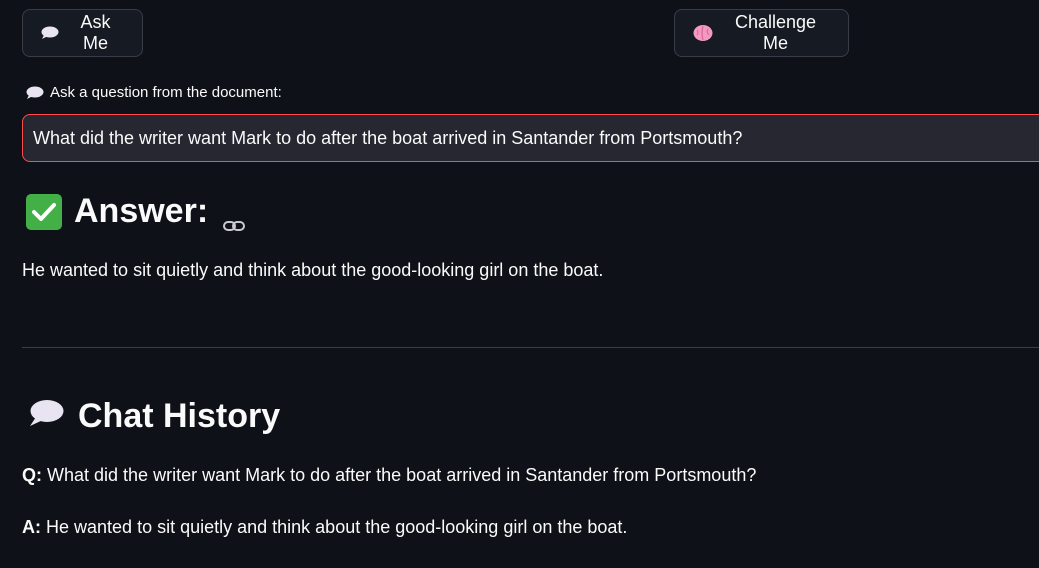 The image size is (1039, 568). I want to click on history-answer-prefix: A:, so click(31, 527).